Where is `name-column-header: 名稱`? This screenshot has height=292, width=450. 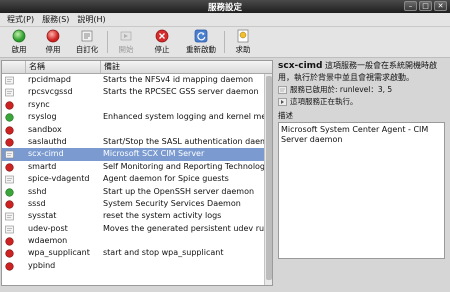 name-column-header: 名稱 is located at coordinates (63, 67).